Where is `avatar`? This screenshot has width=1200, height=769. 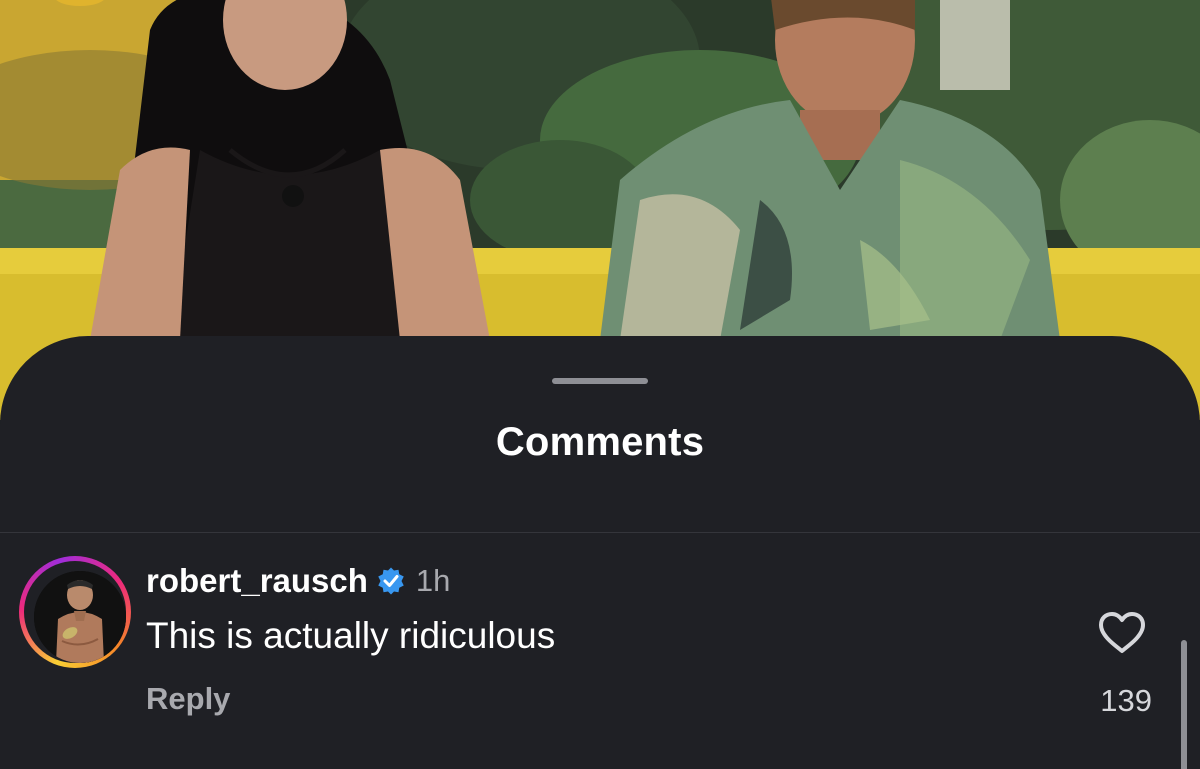
avatar is located at coordinates (80, 617).